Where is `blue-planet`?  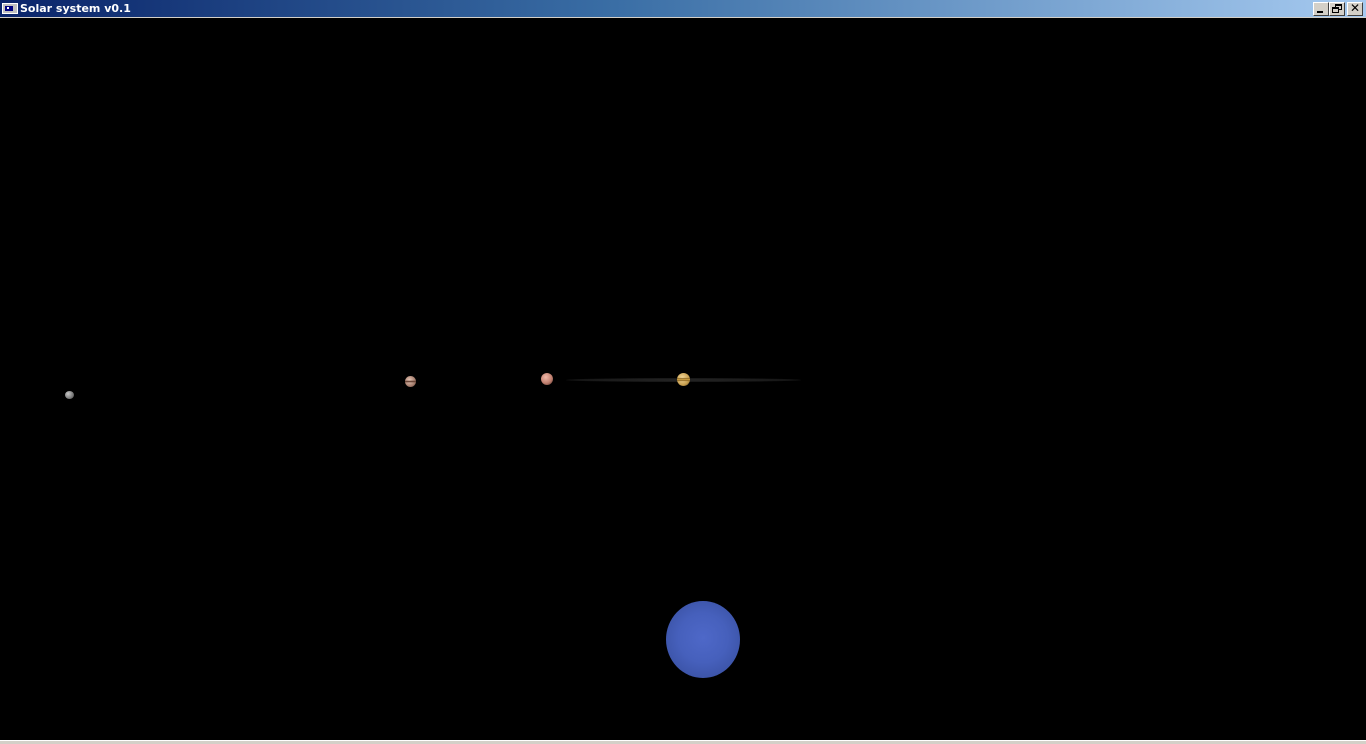
blue-planet is located at coordinates (703, 639).